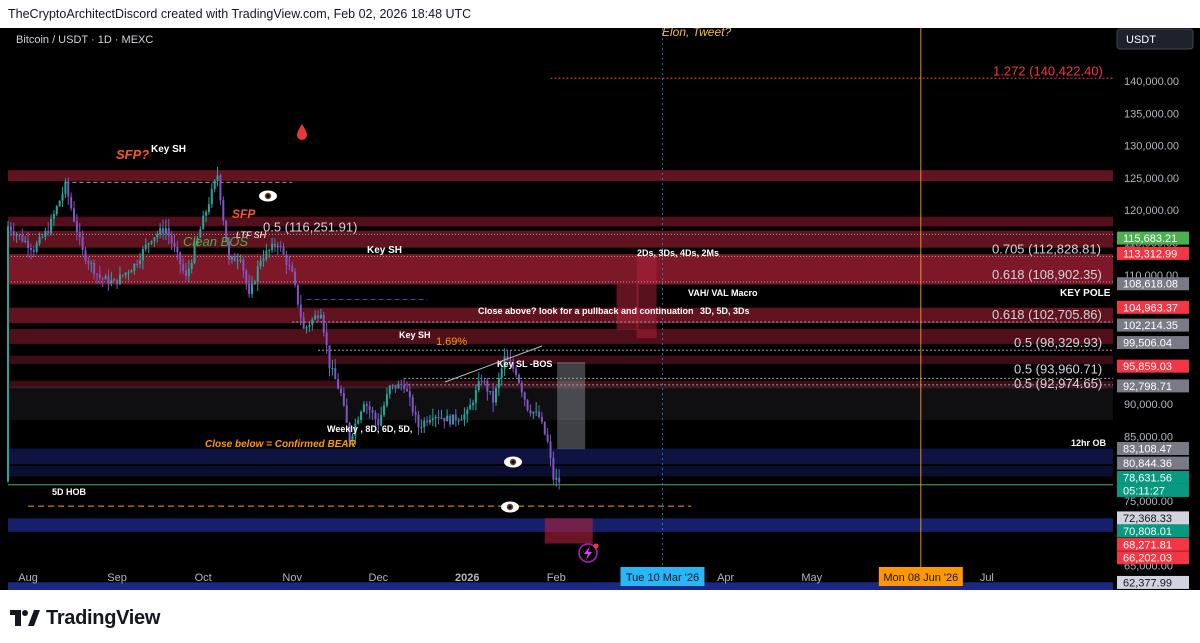  What do you see at coordinates (1147, 532) in the screenshot?
I see `price-label: 70,808.01` at bounding box center [1147, 532].